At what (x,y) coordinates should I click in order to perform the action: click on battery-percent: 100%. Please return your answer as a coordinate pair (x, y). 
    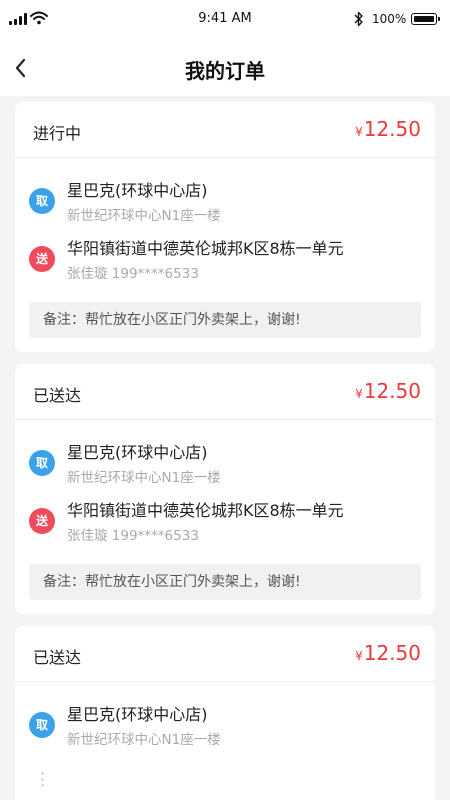
    Looking at the image, I should click on (389, 19).